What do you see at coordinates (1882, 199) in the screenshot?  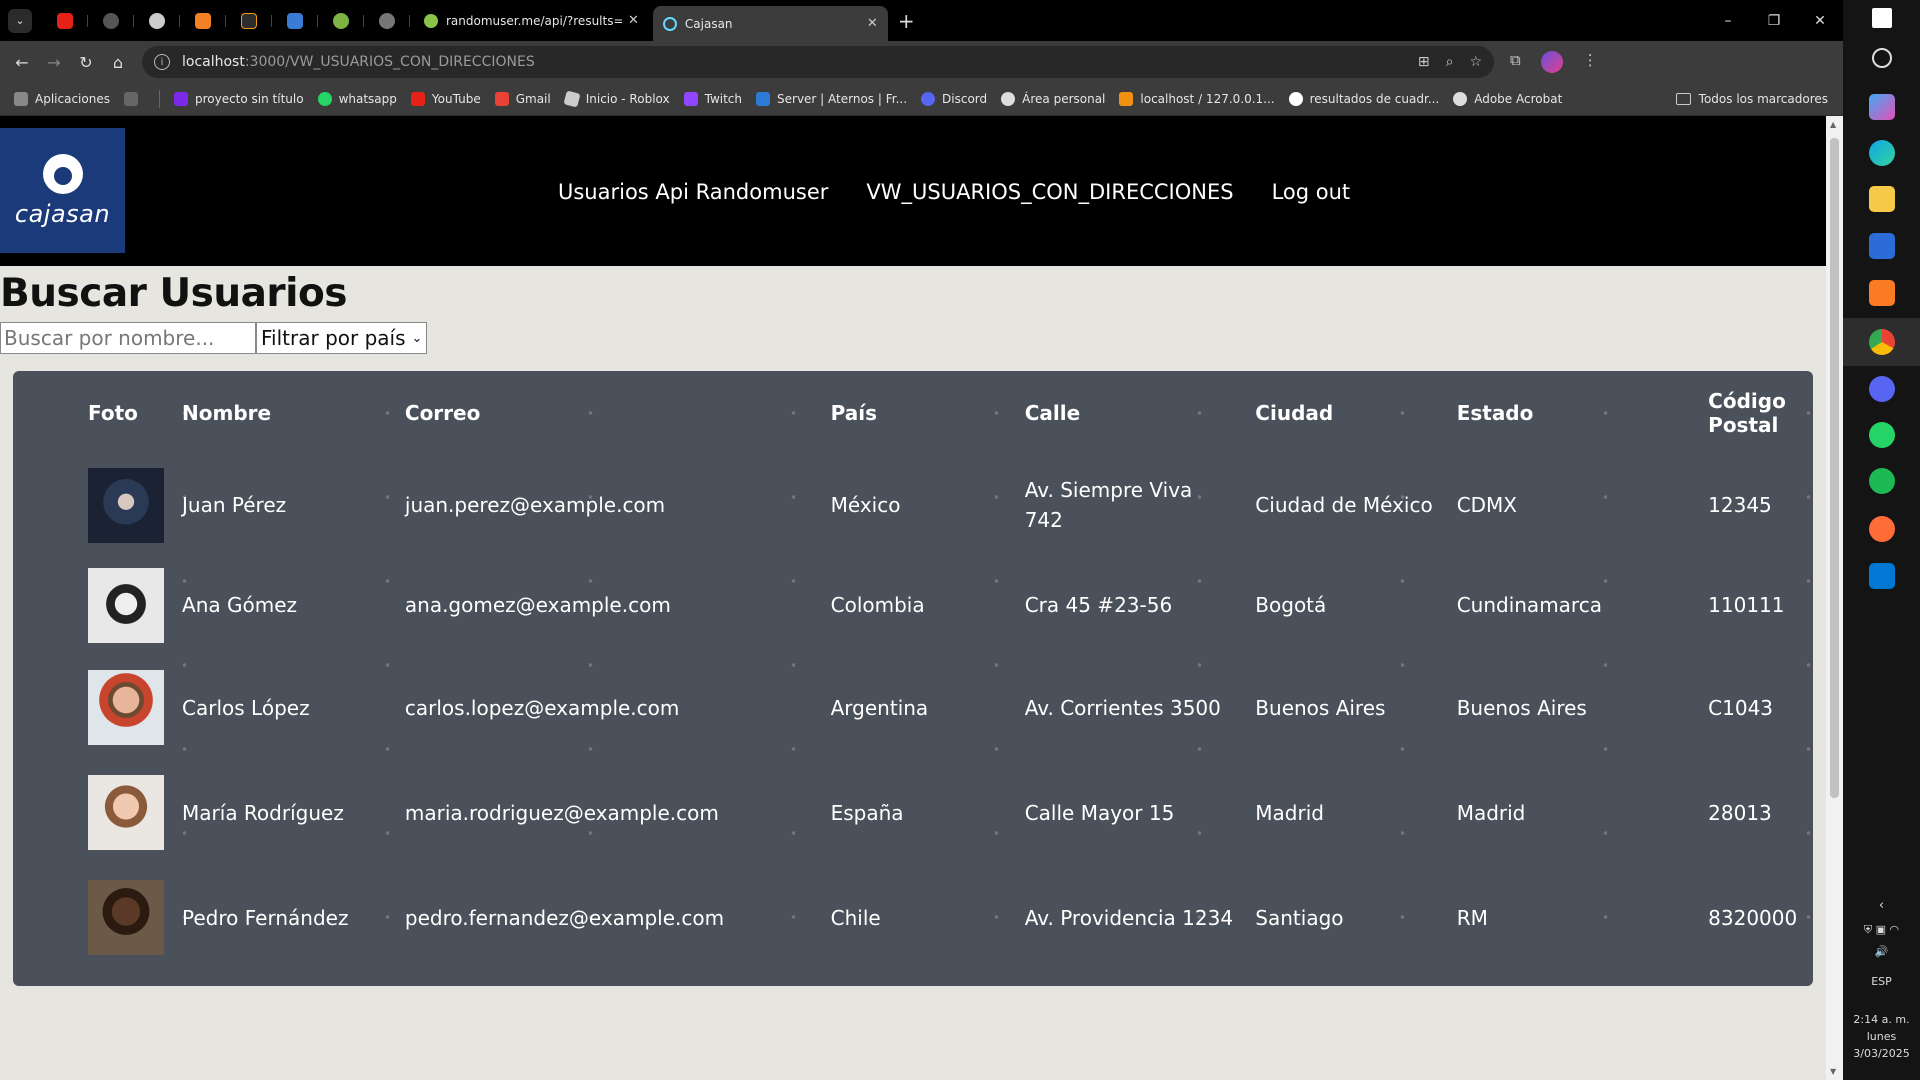 I see `file-explorer-icon` at bounding box center [1882, 199].